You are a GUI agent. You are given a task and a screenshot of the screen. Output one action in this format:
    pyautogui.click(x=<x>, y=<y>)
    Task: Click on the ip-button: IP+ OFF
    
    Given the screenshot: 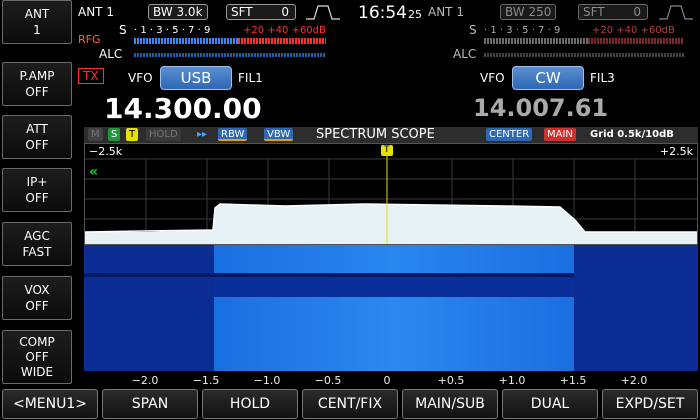 What is the action you would take?
    pyautogui.click(x=37, y=190)
    